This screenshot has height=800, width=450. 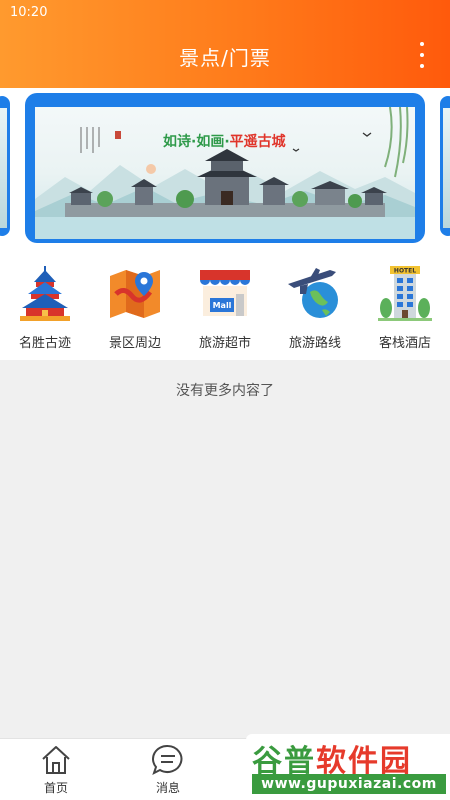 I want to click on category-travel-routes: 旅游路线, so click(x=315, y=312).